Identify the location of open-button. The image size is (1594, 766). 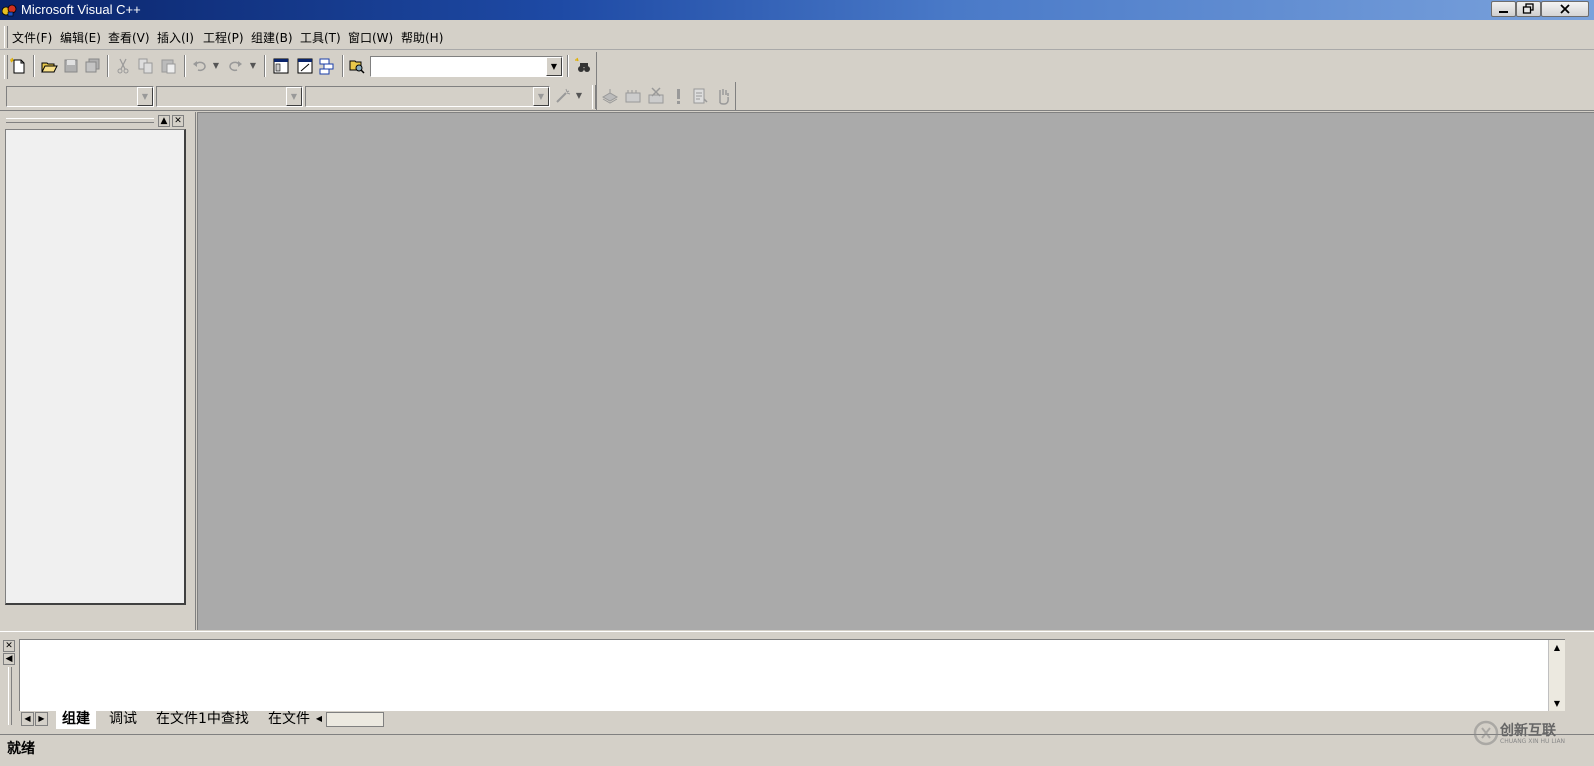
(49, 66).